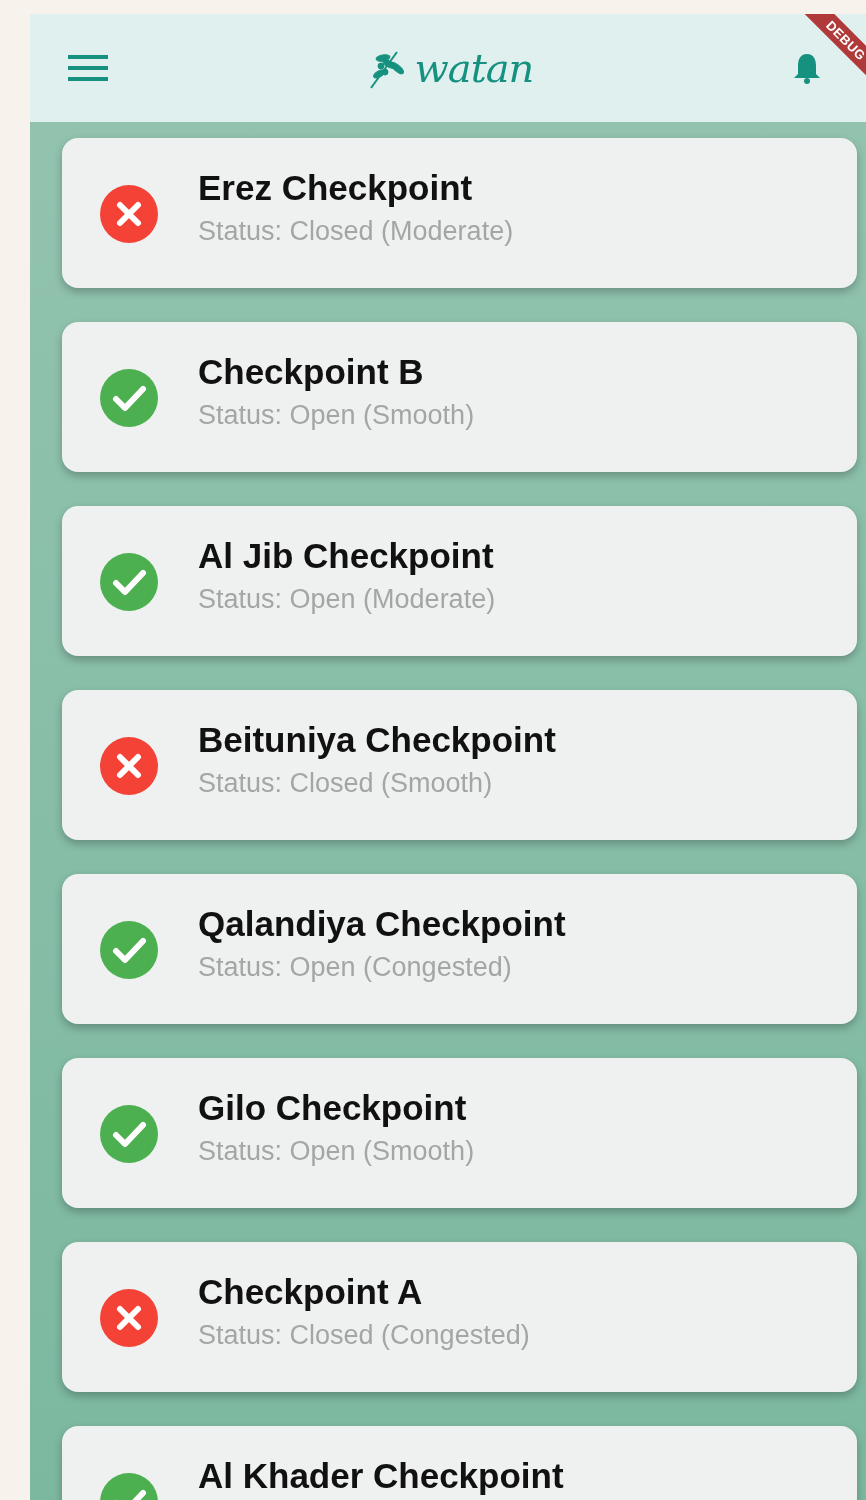 Image resolution: width=866 pixels, height=1500 pixels. Describe the element at coordinates (459, 1133) in the screenshot. I see `checkpoint-card: Gilo Checkpoint Status: Open (Smooth)` at that location.